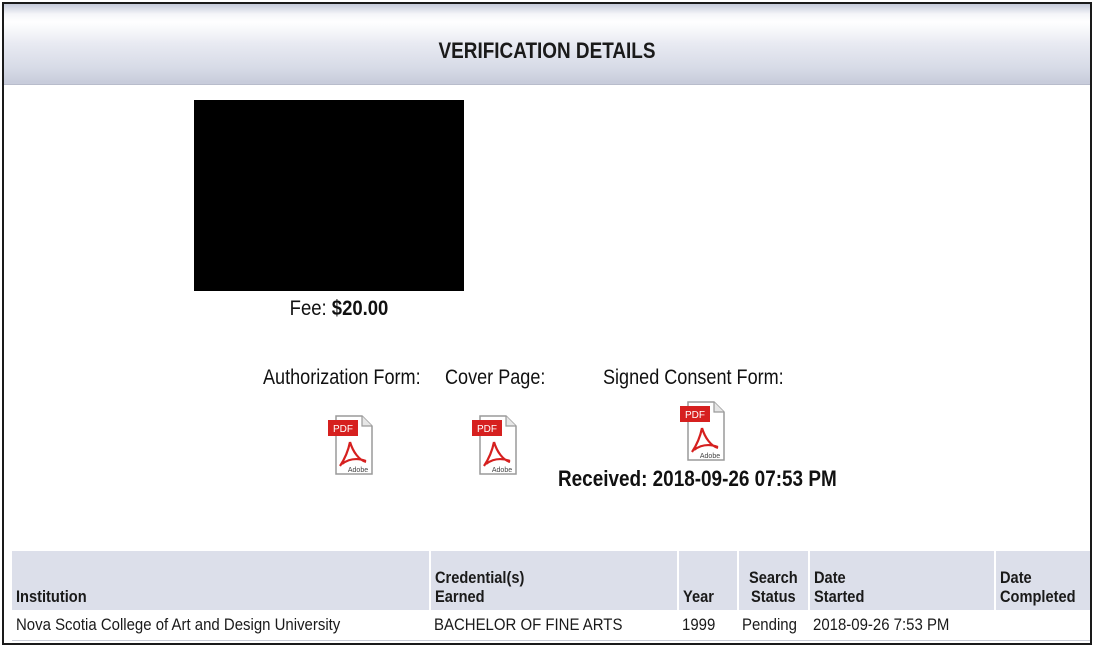 Image resolution: width=1096 pixels, height=649 pixels. What do you see at coordinates (902, 580) in the screenshot?
I see `column-header-date-started: Date Started` at bounding box center [902, 580].